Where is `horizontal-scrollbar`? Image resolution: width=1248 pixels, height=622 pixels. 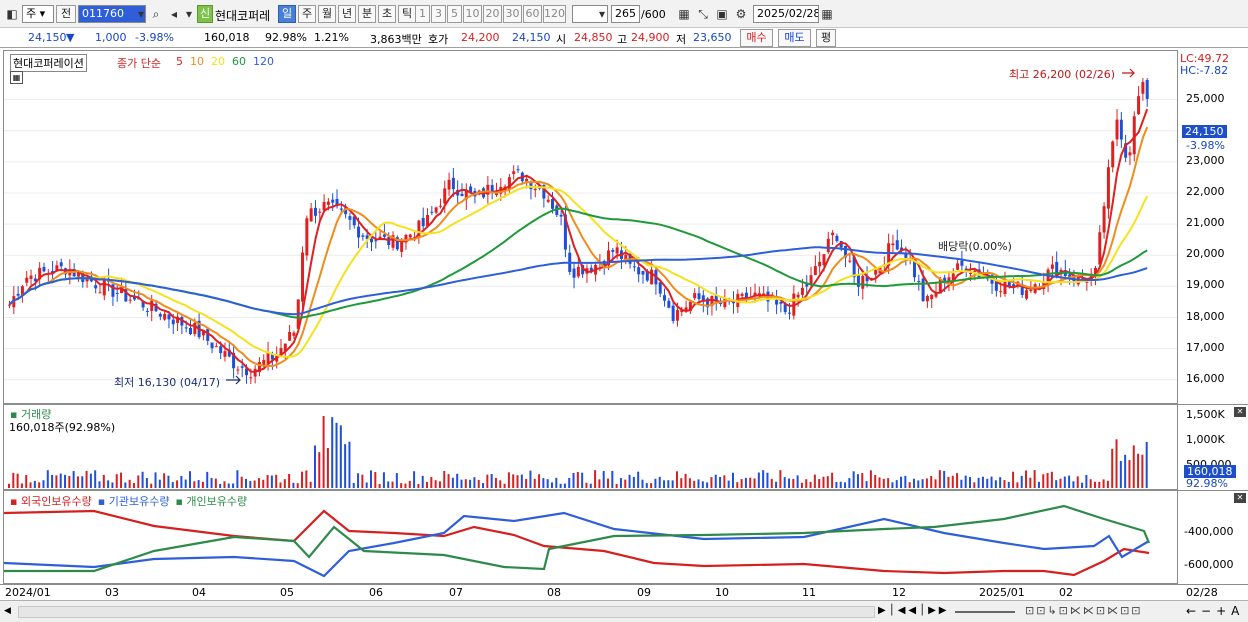 horizontal-scrollbar is located at coordinates (446, 612).